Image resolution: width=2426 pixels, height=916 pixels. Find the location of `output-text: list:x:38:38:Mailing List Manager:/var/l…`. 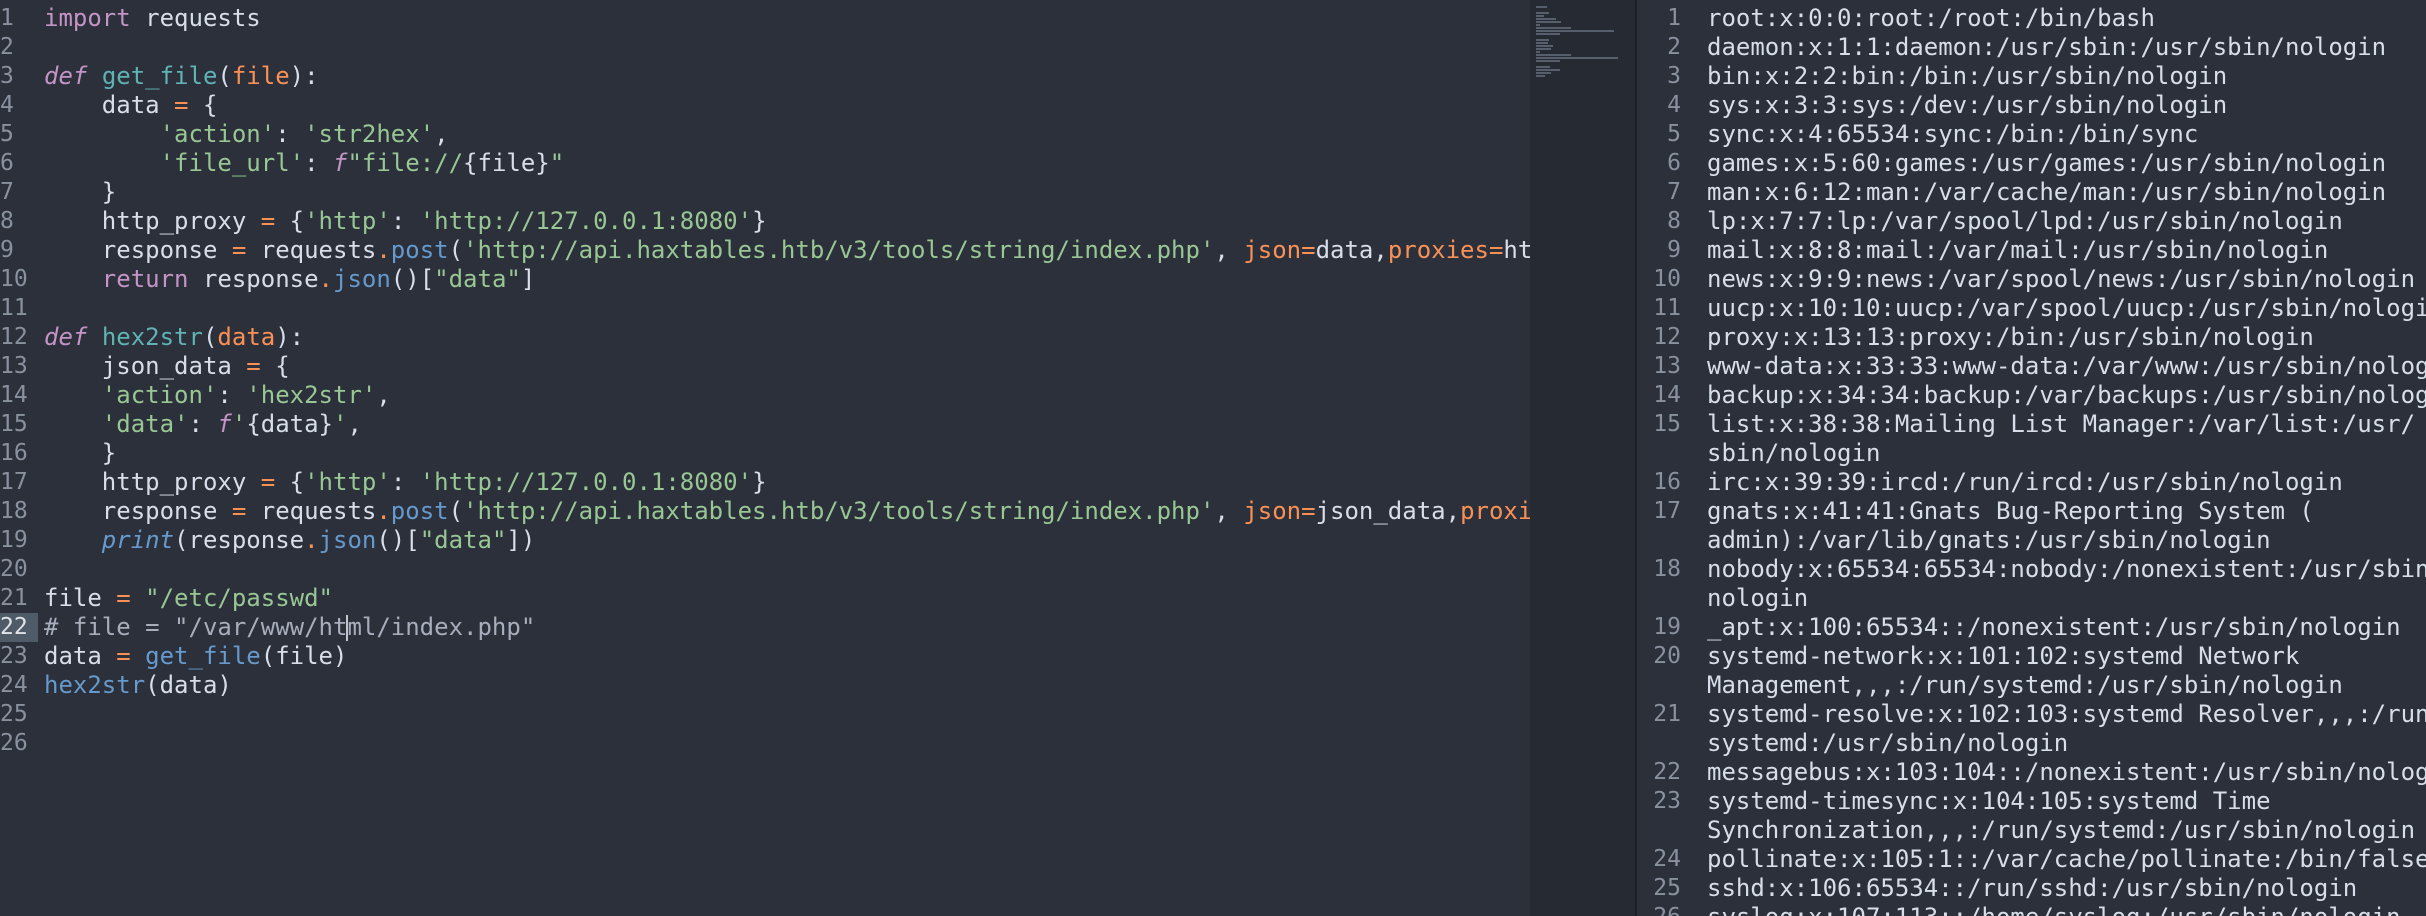

output-text: list:x:38:38:Mailing List Manager:/var/l… is located at coordinates (2066, 439).